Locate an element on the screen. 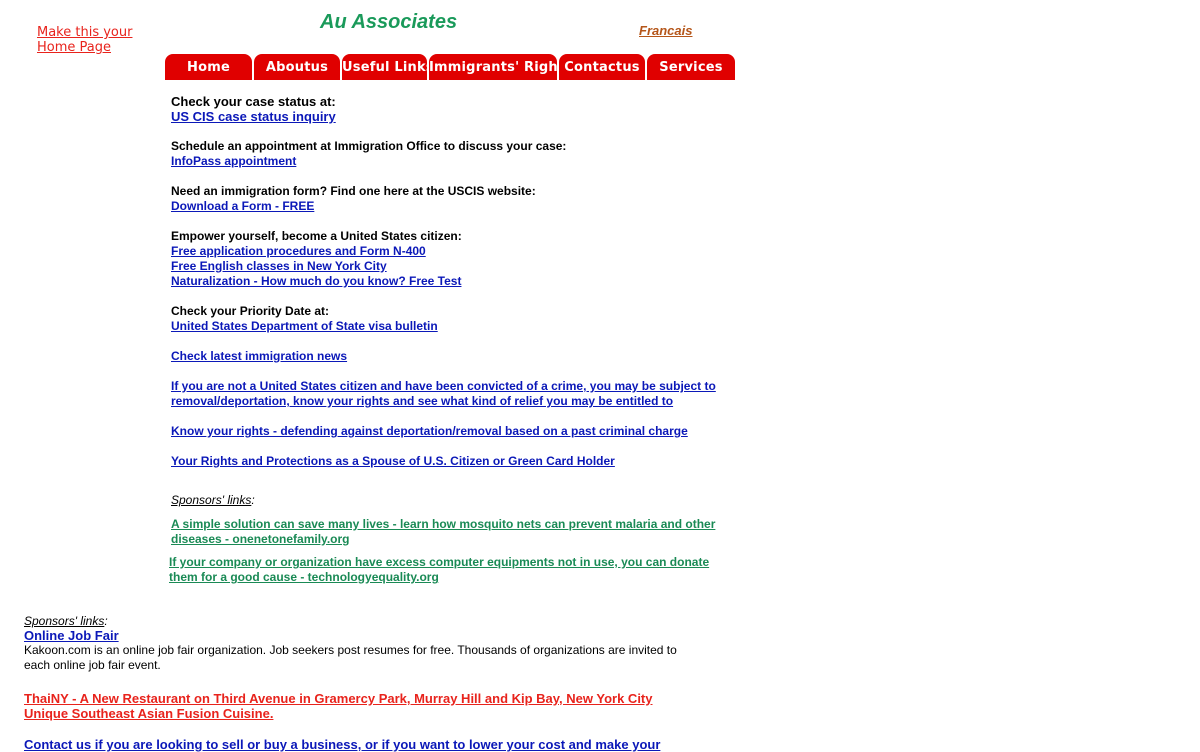 This screenshot has height=752, width=1200. uscis-case-status-link: US CIS case status inquiry is located at coordinates (451, 116).